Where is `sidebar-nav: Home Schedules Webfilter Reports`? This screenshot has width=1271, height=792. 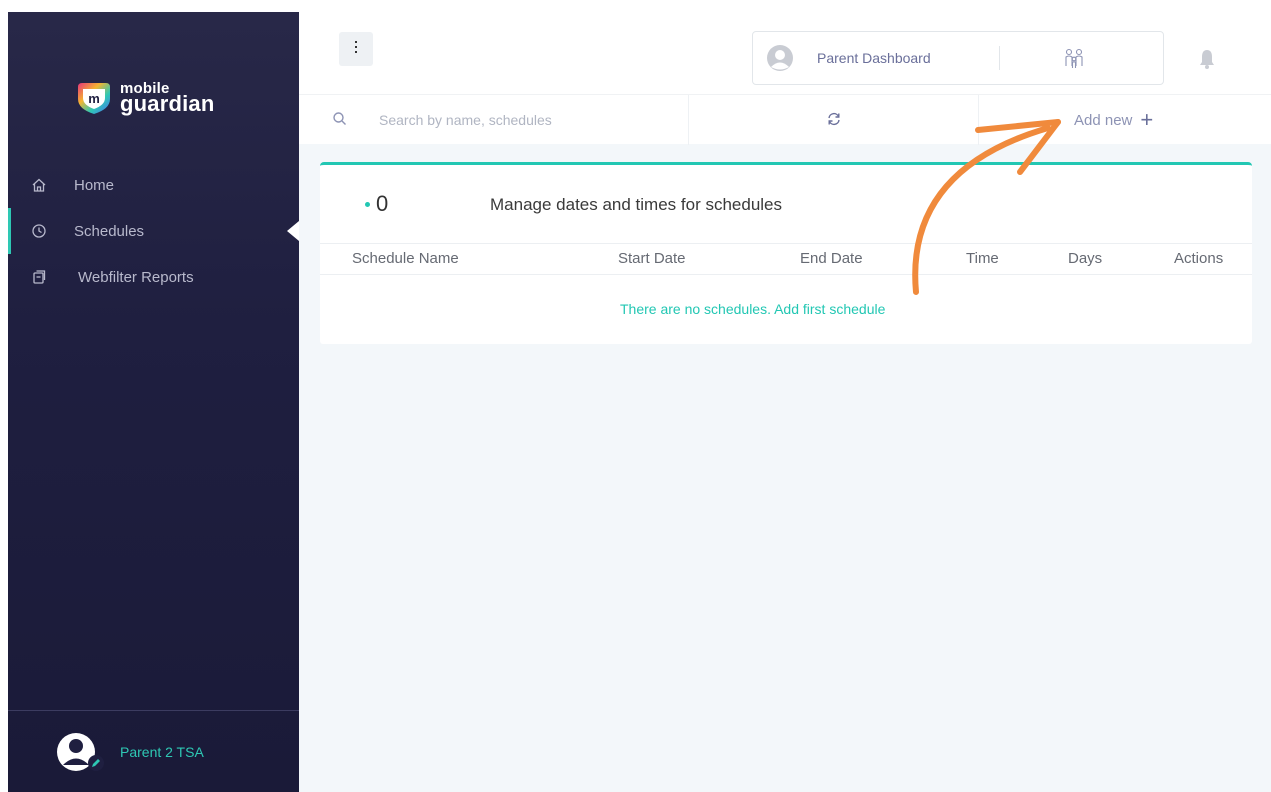 sidebar-nav: Home Schedules Webfilter Reports is located at coordinates (153, 231).